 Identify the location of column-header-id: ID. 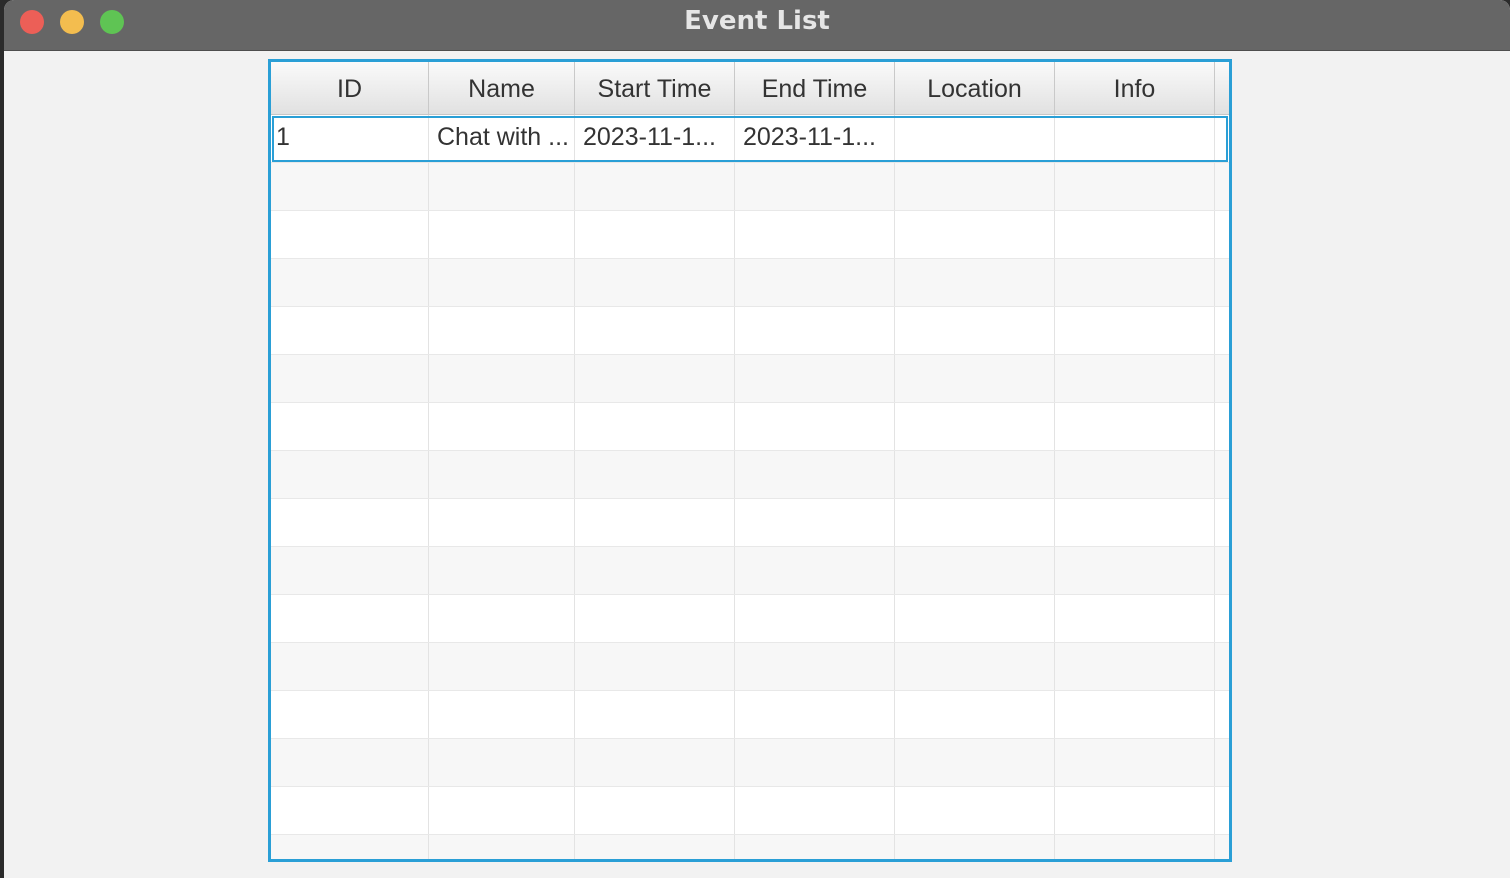
(350, 88).